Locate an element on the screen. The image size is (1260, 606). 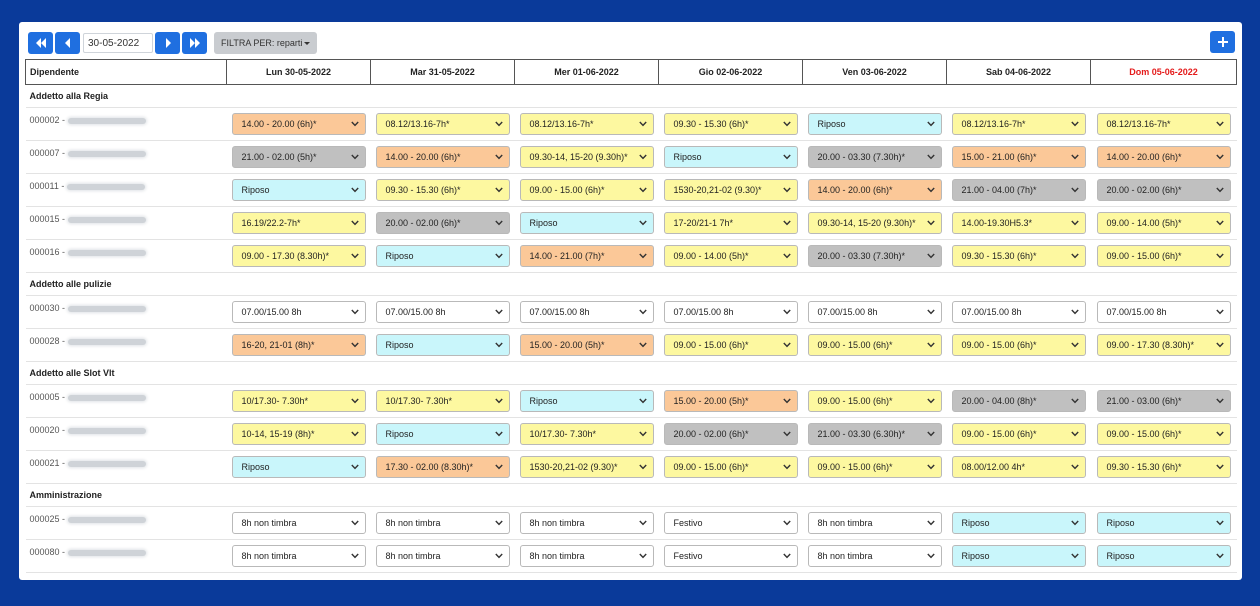
chevron-left-icon is located at coordinates (67, 43).